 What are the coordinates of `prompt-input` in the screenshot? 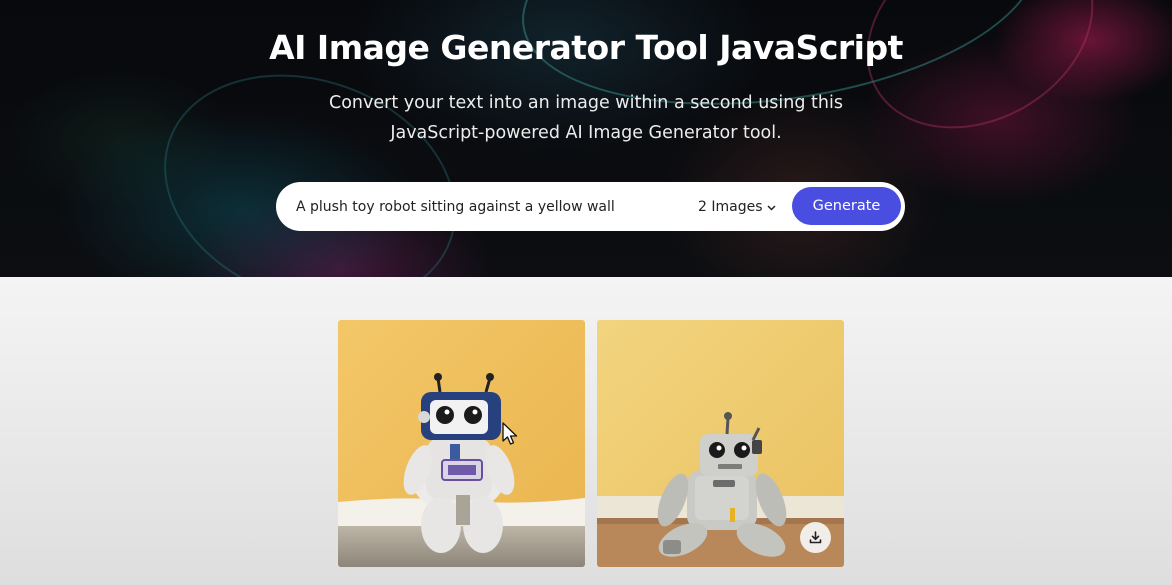 It's located at (491, 207).